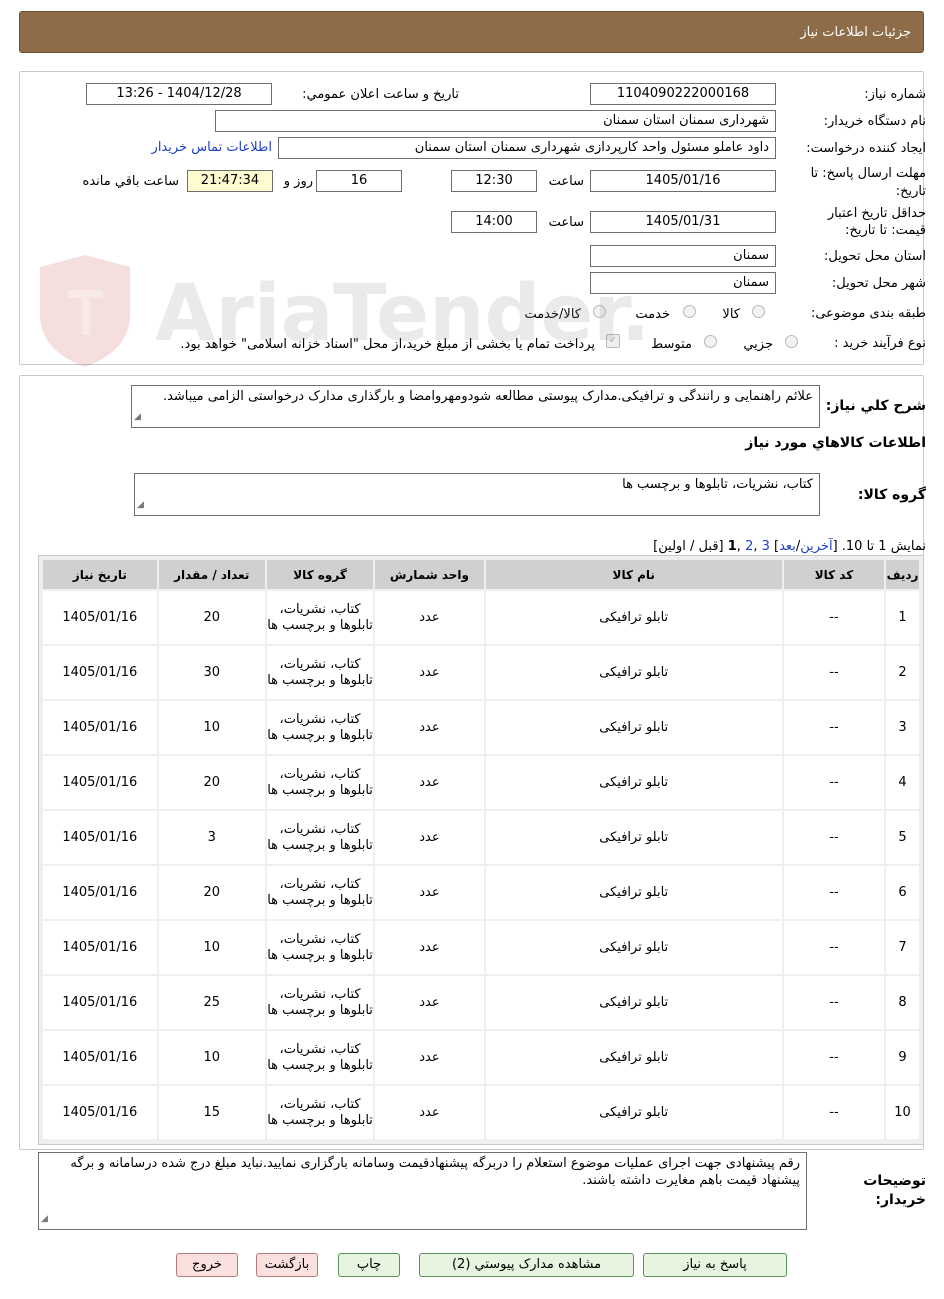  Describe the element at coordinates (868, 173) in the screenshot. I see `deadline-label-1: مهلت ارسال پاسخ: تا` at that location.